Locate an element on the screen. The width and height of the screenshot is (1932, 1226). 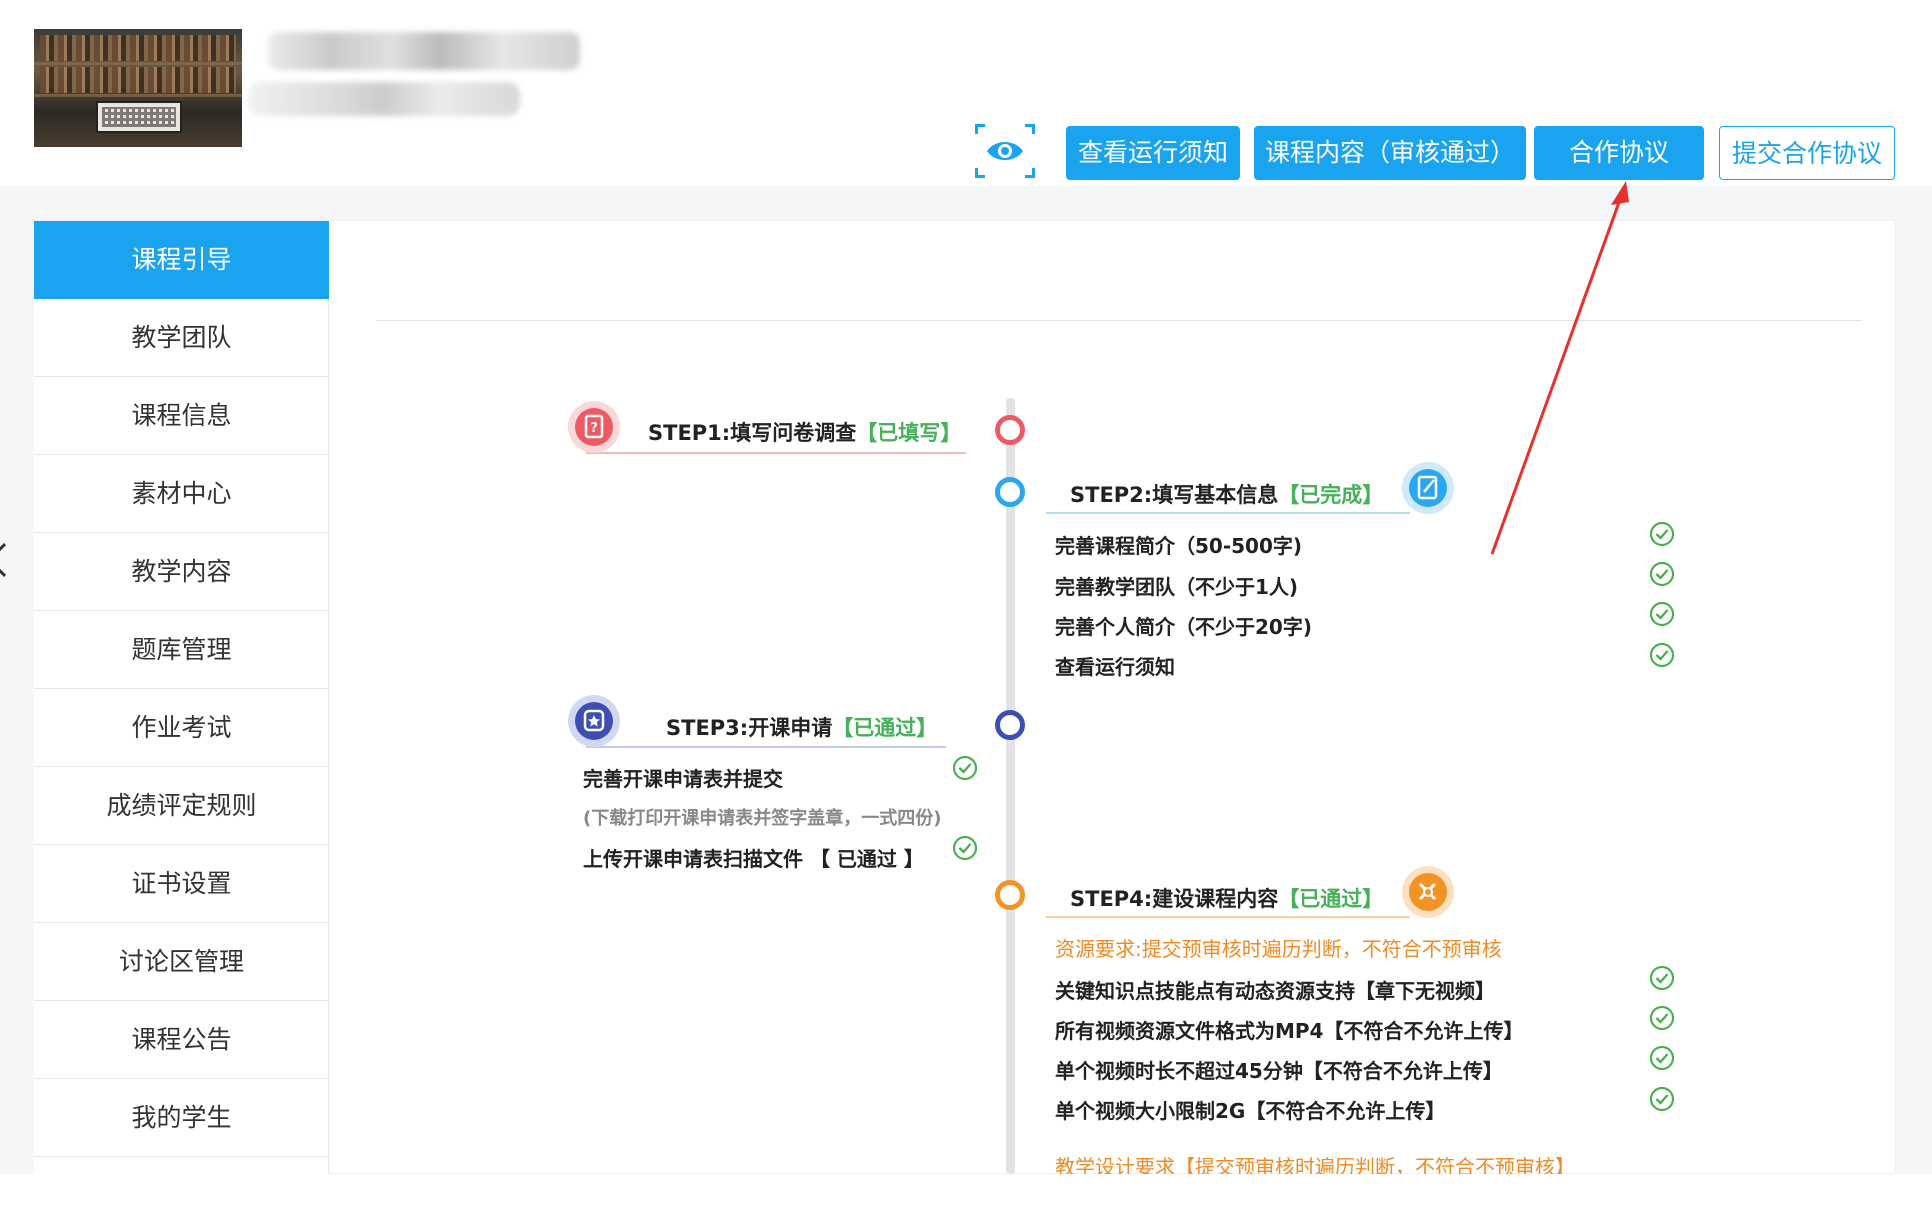
content-divider is located at coordinates (1119, 320).